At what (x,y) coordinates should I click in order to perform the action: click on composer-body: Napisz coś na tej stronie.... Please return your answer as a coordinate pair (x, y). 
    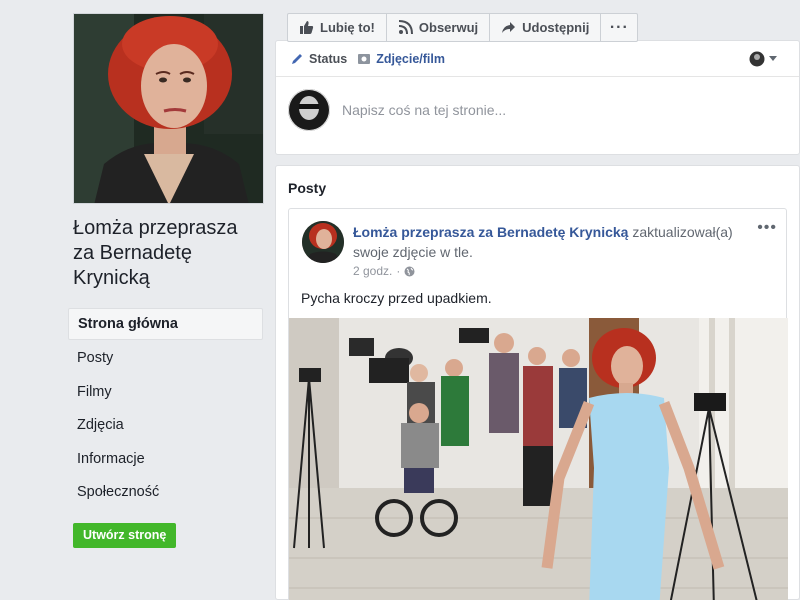
    Looking at the image, I should click on (537, 110).